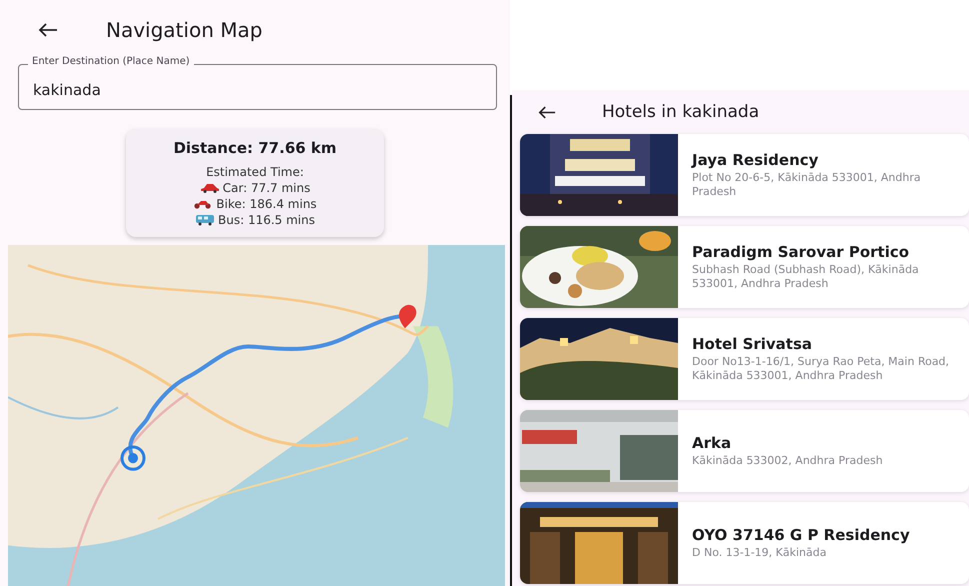  Describe the element at coordinates (203, 204) in the screenshot. I see `motorcycle-icon` at that location.